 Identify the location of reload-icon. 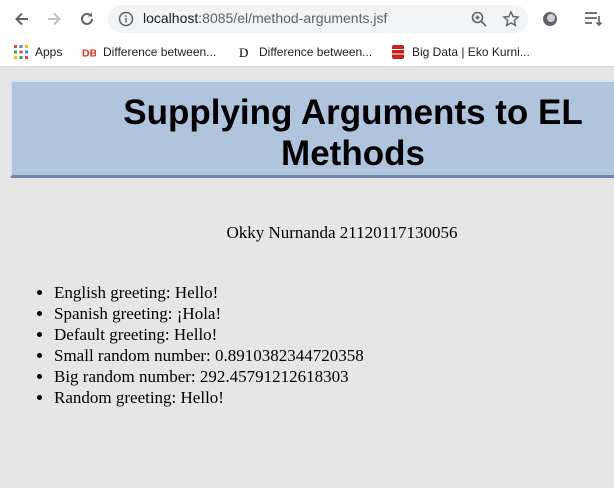
(87, 18).